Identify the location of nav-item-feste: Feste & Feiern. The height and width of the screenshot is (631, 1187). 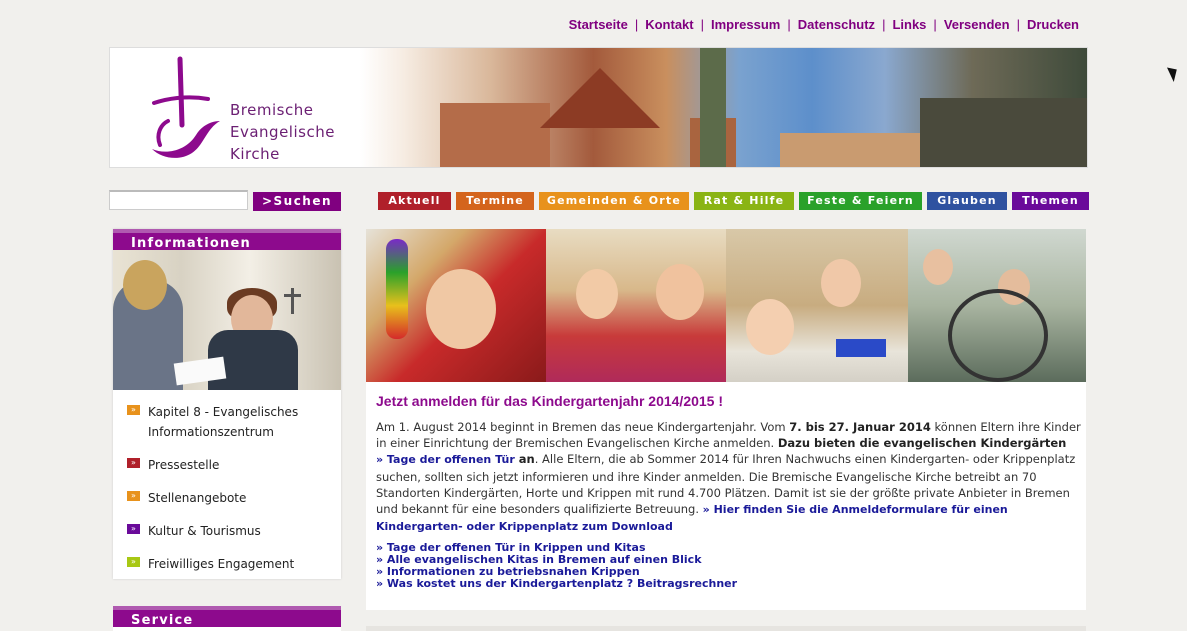
(860, 201).